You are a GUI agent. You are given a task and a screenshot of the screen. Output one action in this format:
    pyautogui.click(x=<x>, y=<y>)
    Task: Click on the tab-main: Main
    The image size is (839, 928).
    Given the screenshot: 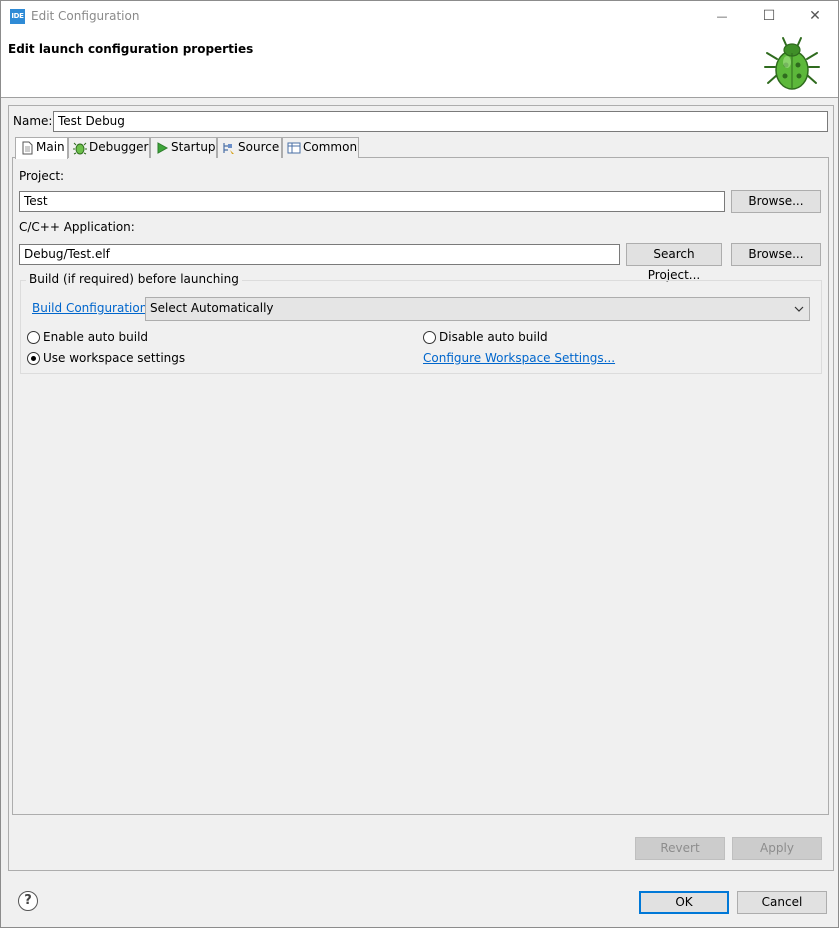 What is the action you would take?
    pyautogui.click(x=41, y=148)
    